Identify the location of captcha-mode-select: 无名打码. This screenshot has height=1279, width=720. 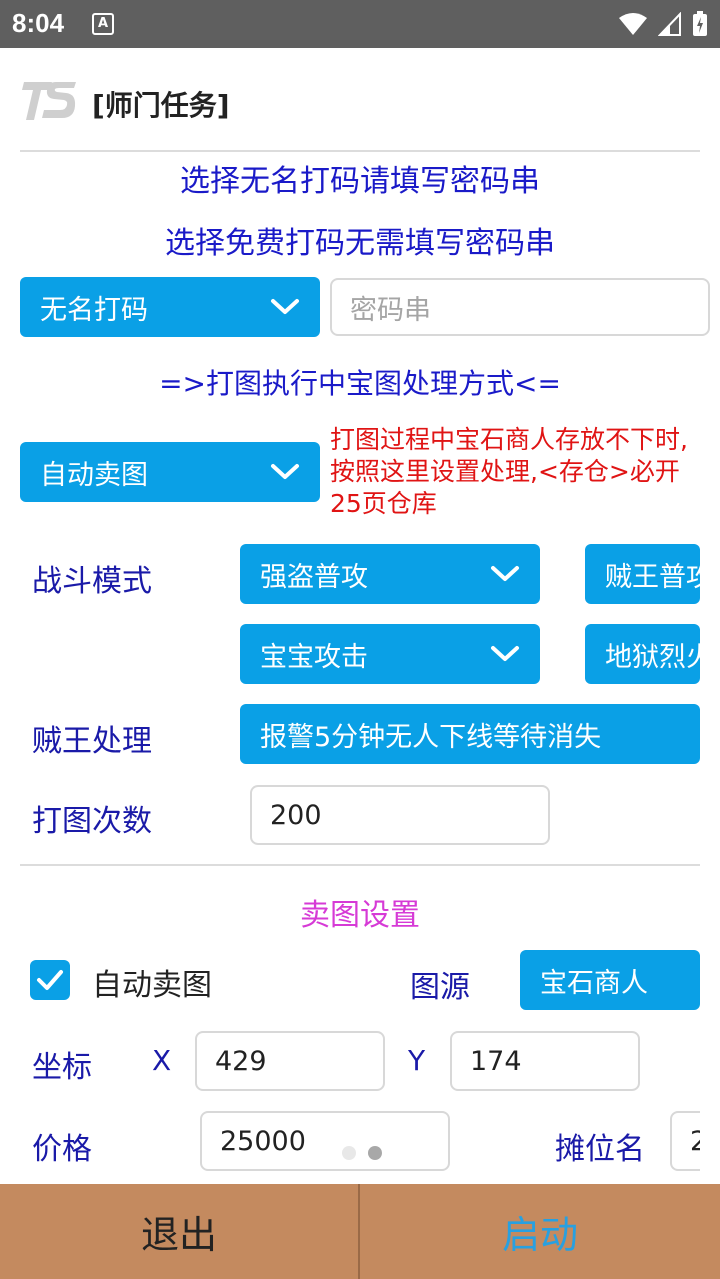
(170, 307).